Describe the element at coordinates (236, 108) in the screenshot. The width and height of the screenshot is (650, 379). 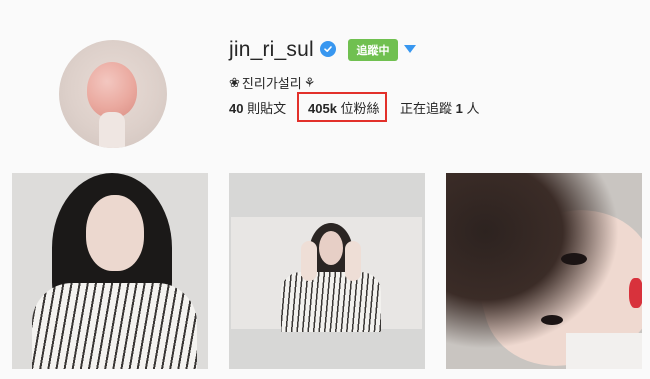
I see `posts-count: 40` at that location.